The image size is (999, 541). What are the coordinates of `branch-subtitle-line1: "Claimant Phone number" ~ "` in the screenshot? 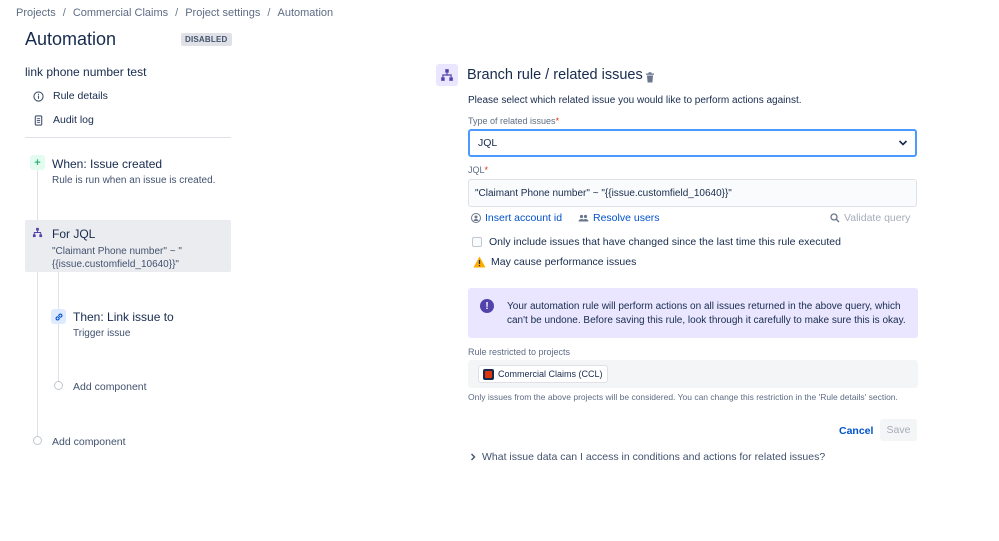 It's located at (117, 251).